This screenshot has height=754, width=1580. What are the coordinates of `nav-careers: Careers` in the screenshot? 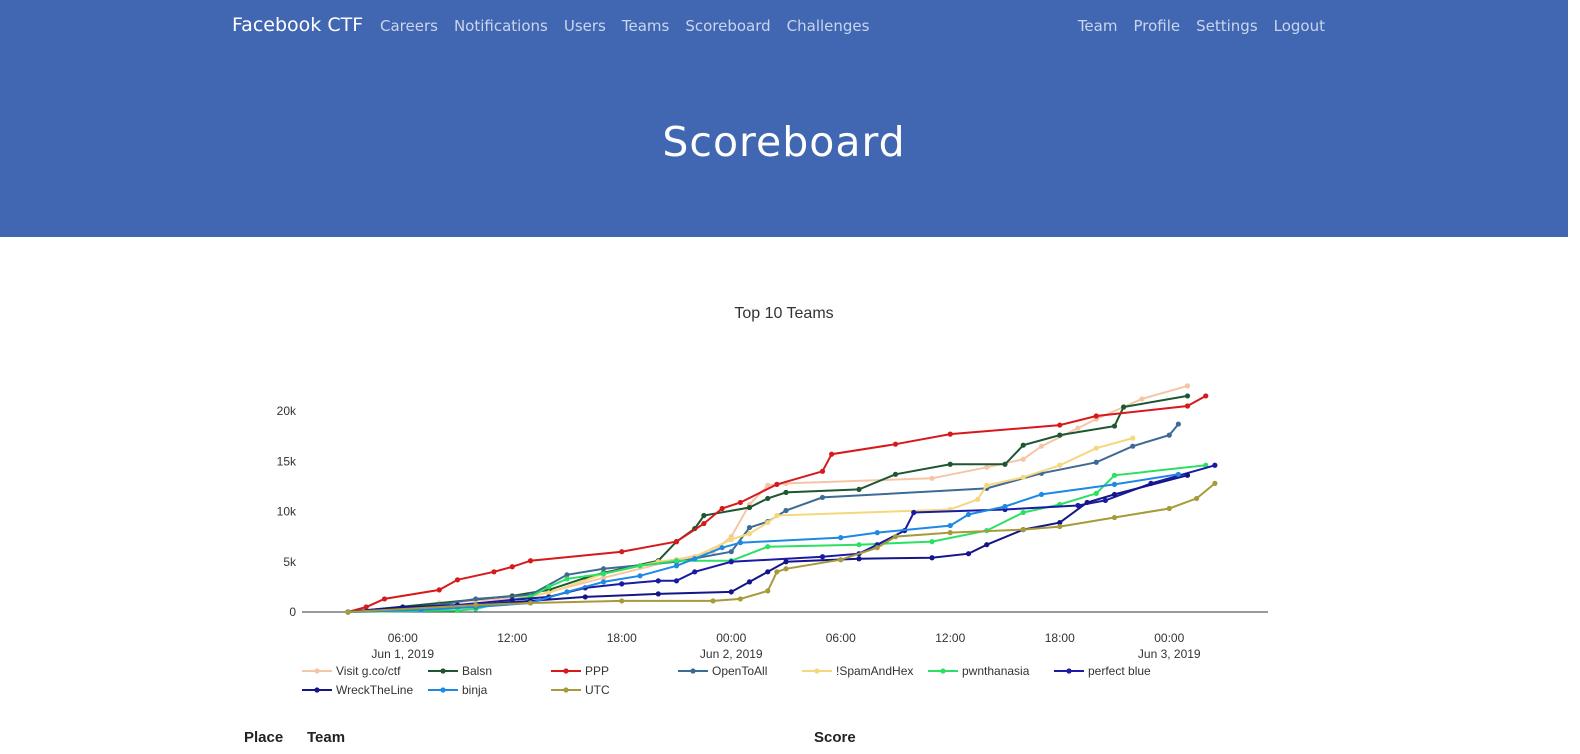 It's located at (409, 26).